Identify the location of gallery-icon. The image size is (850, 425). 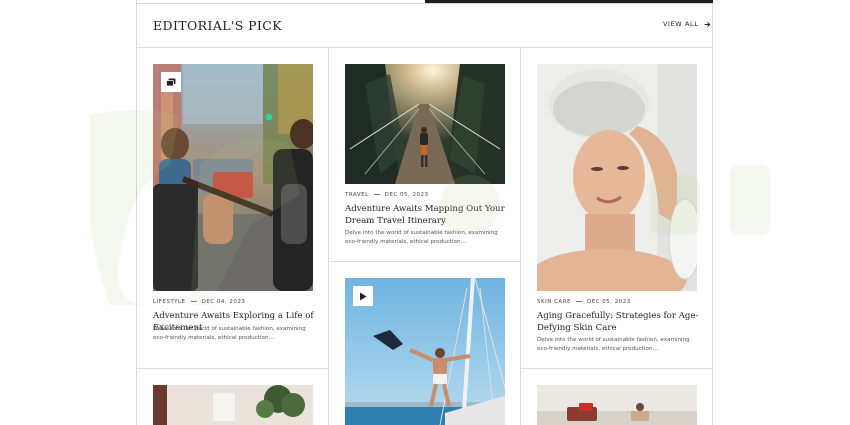
(171, 82).